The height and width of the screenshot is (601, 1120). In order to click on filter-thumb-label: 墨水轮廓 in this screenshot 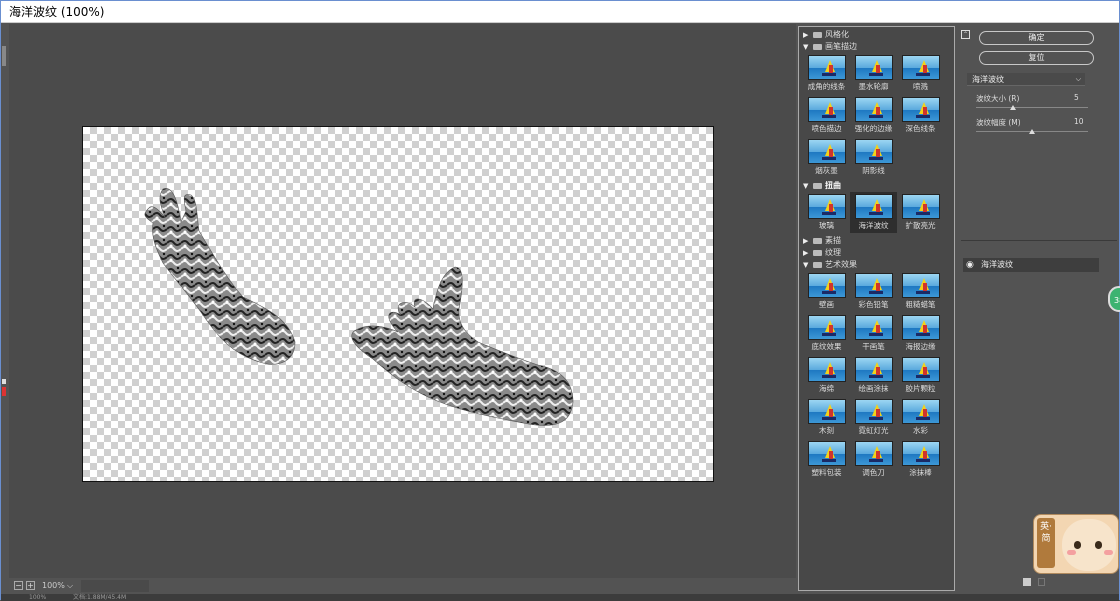, I will do `click(873, 86)`.